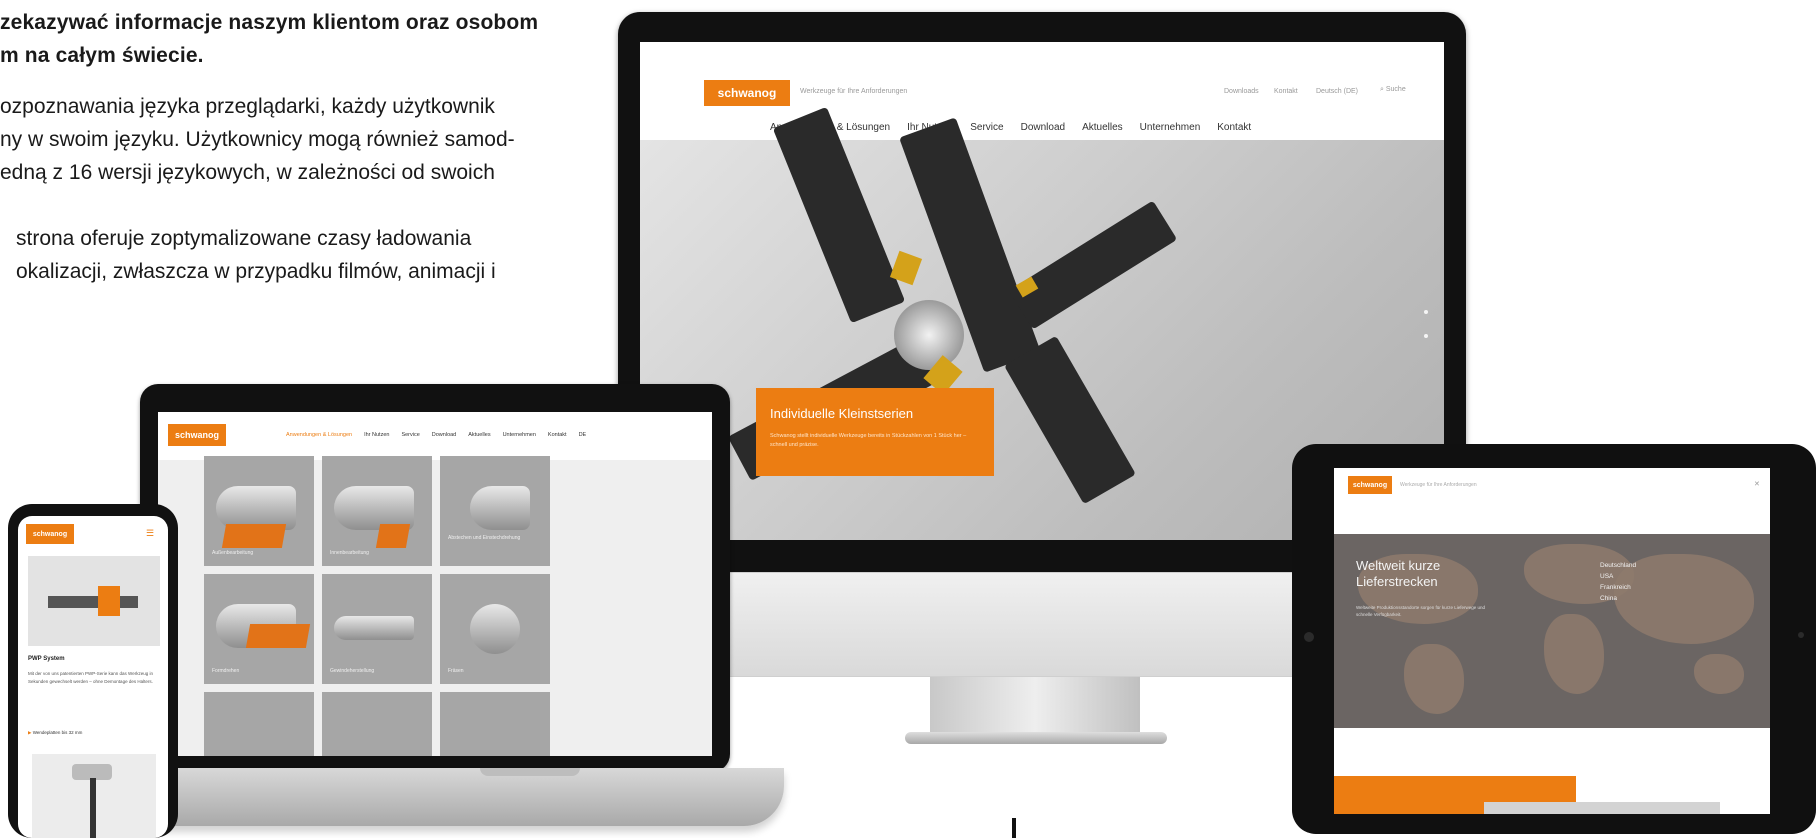  I want to click on laptop-notch, so click(530, 772).